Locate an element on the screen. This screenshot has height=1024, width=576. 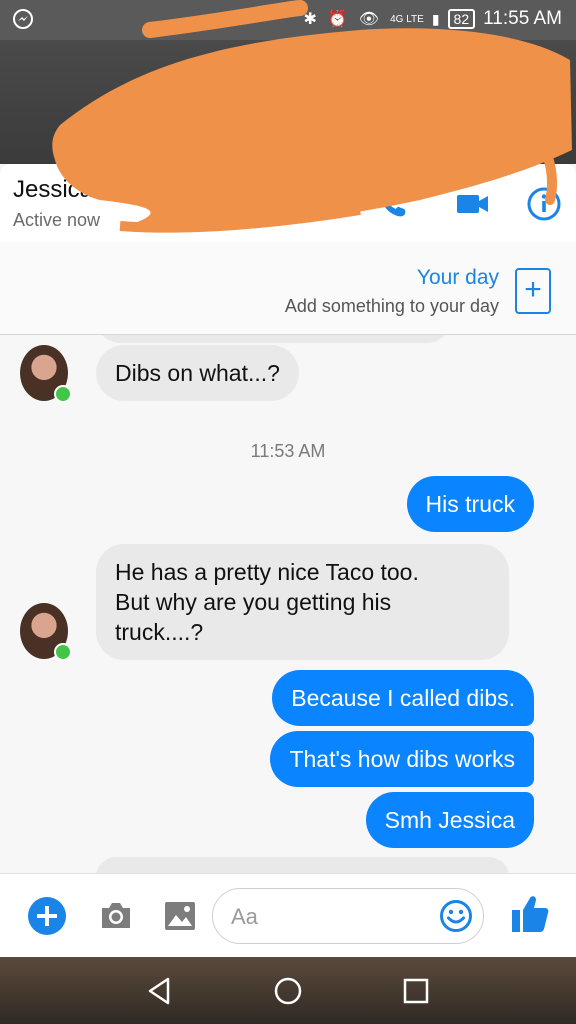
back-icon is located at coordinates (160, 991).